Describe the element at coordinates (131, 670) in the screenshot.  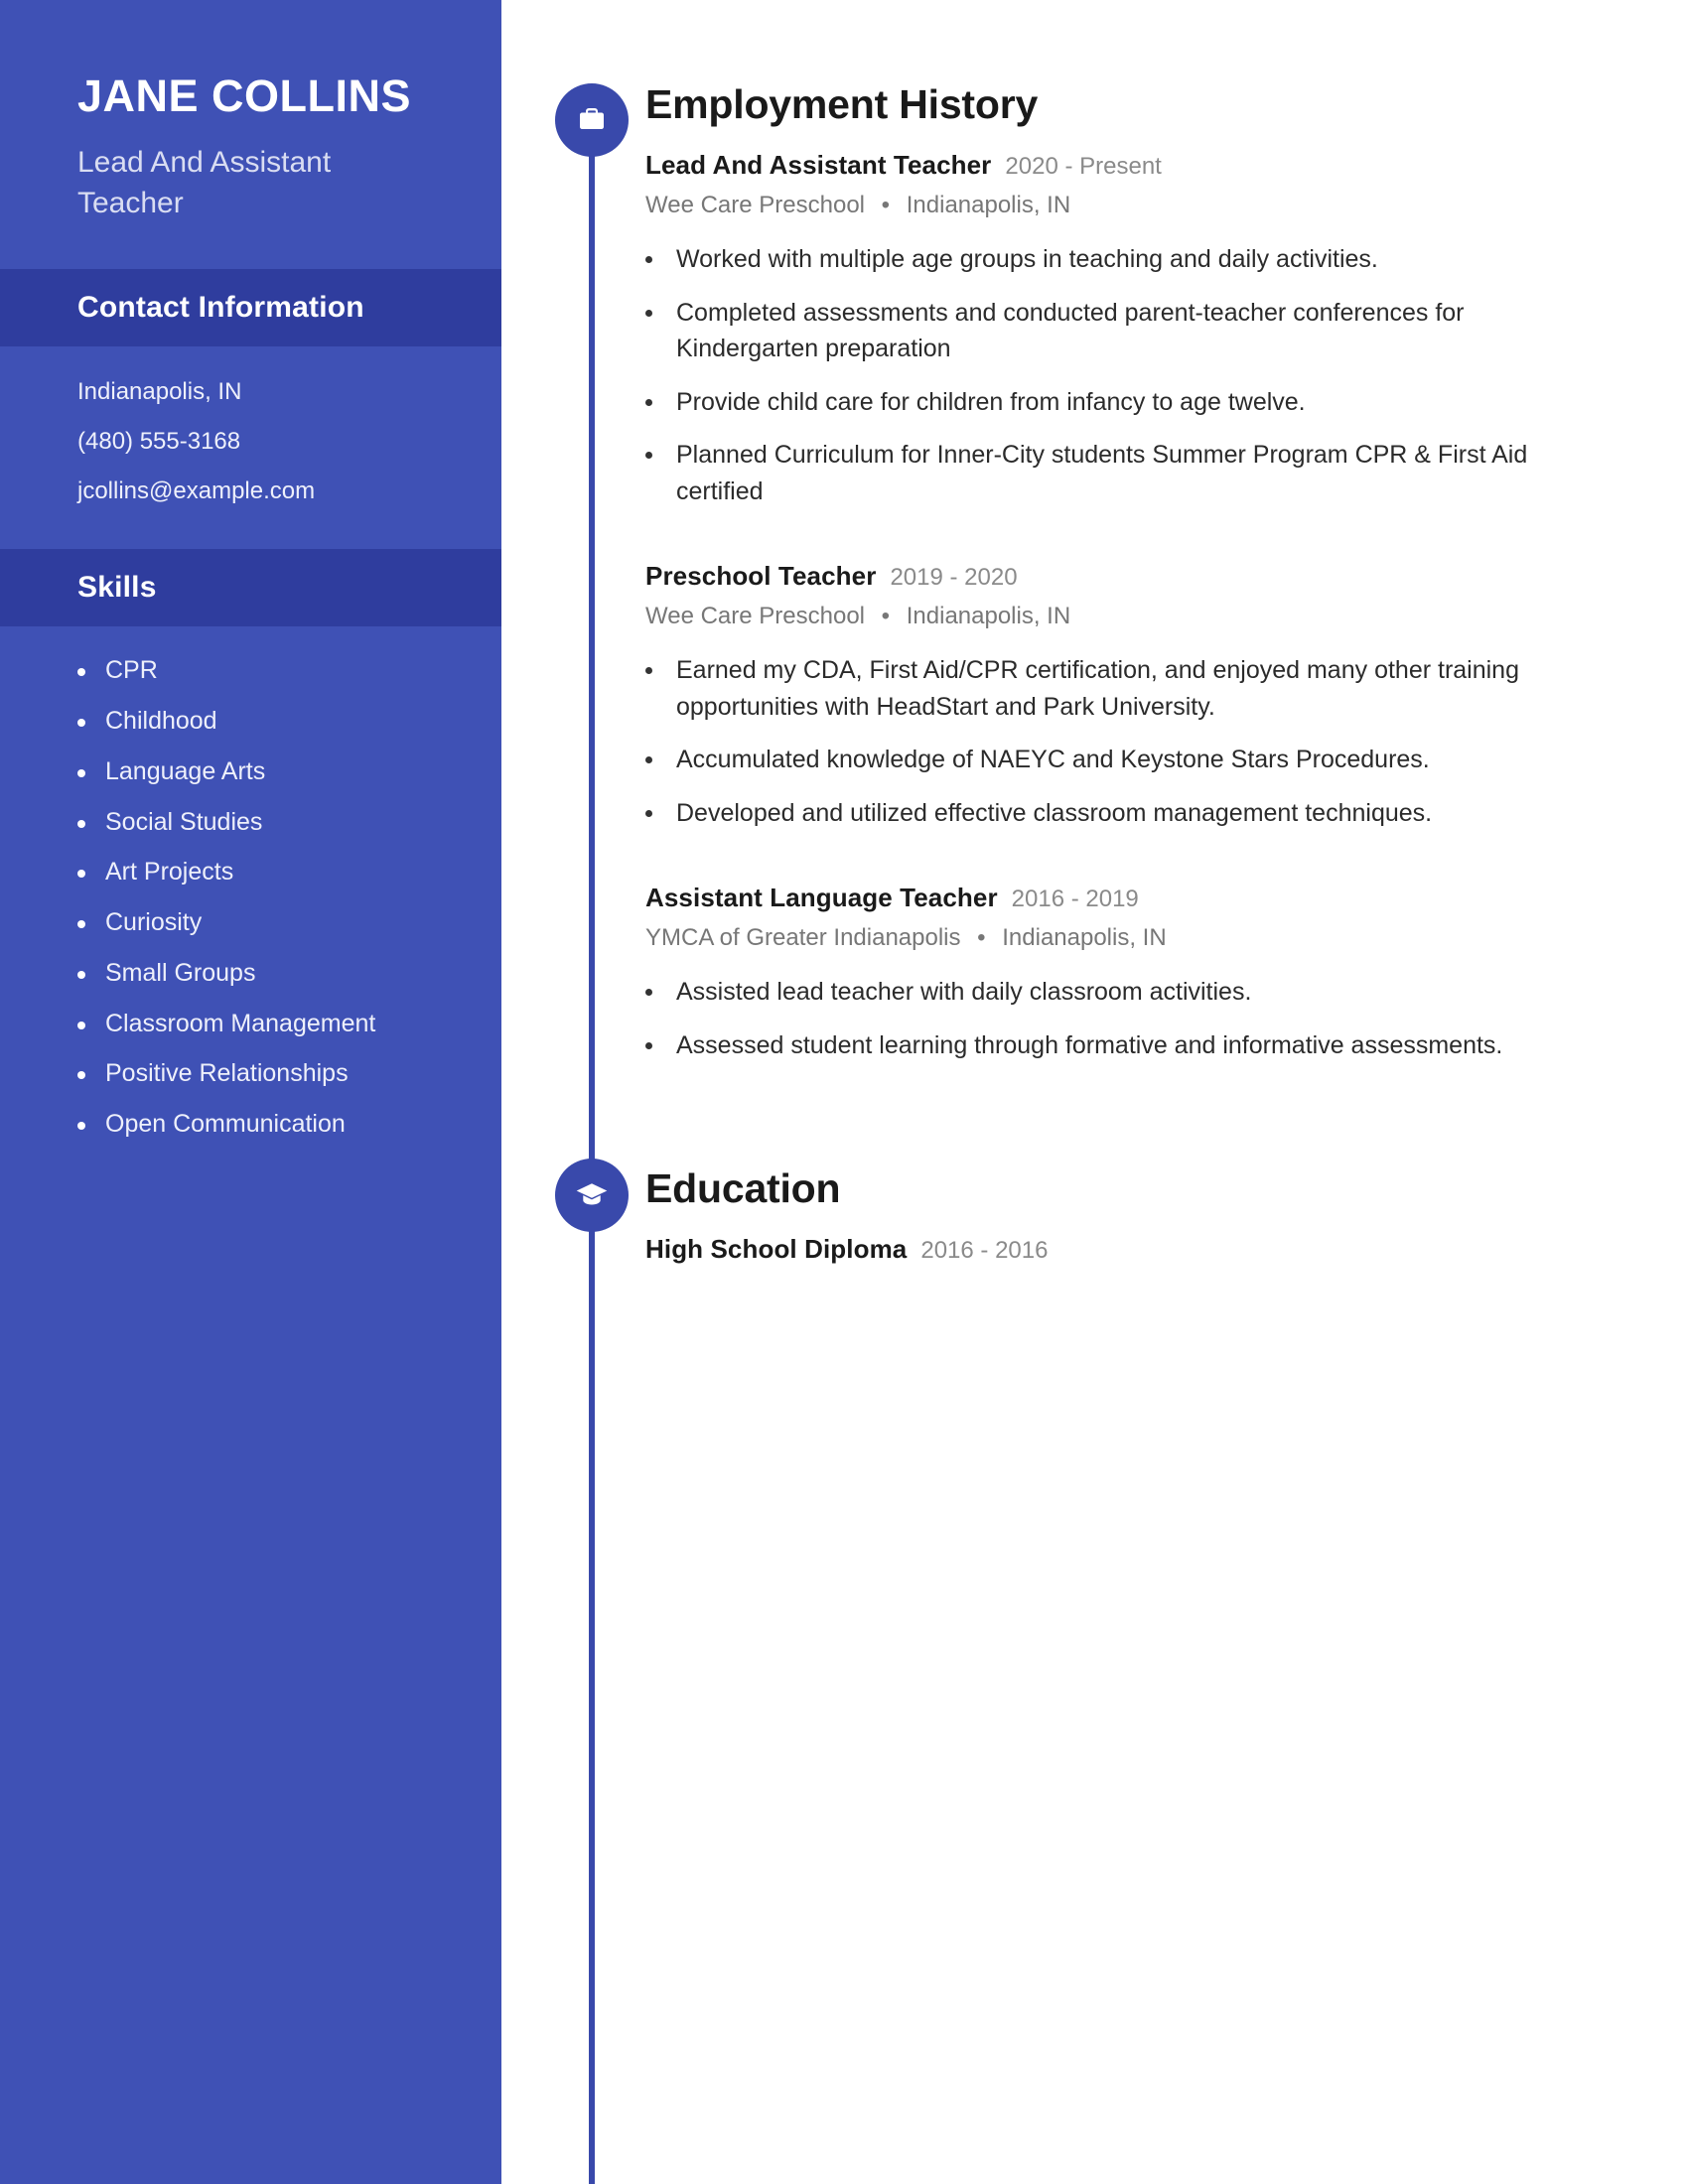
I see `skill-label: CPR` at that location.